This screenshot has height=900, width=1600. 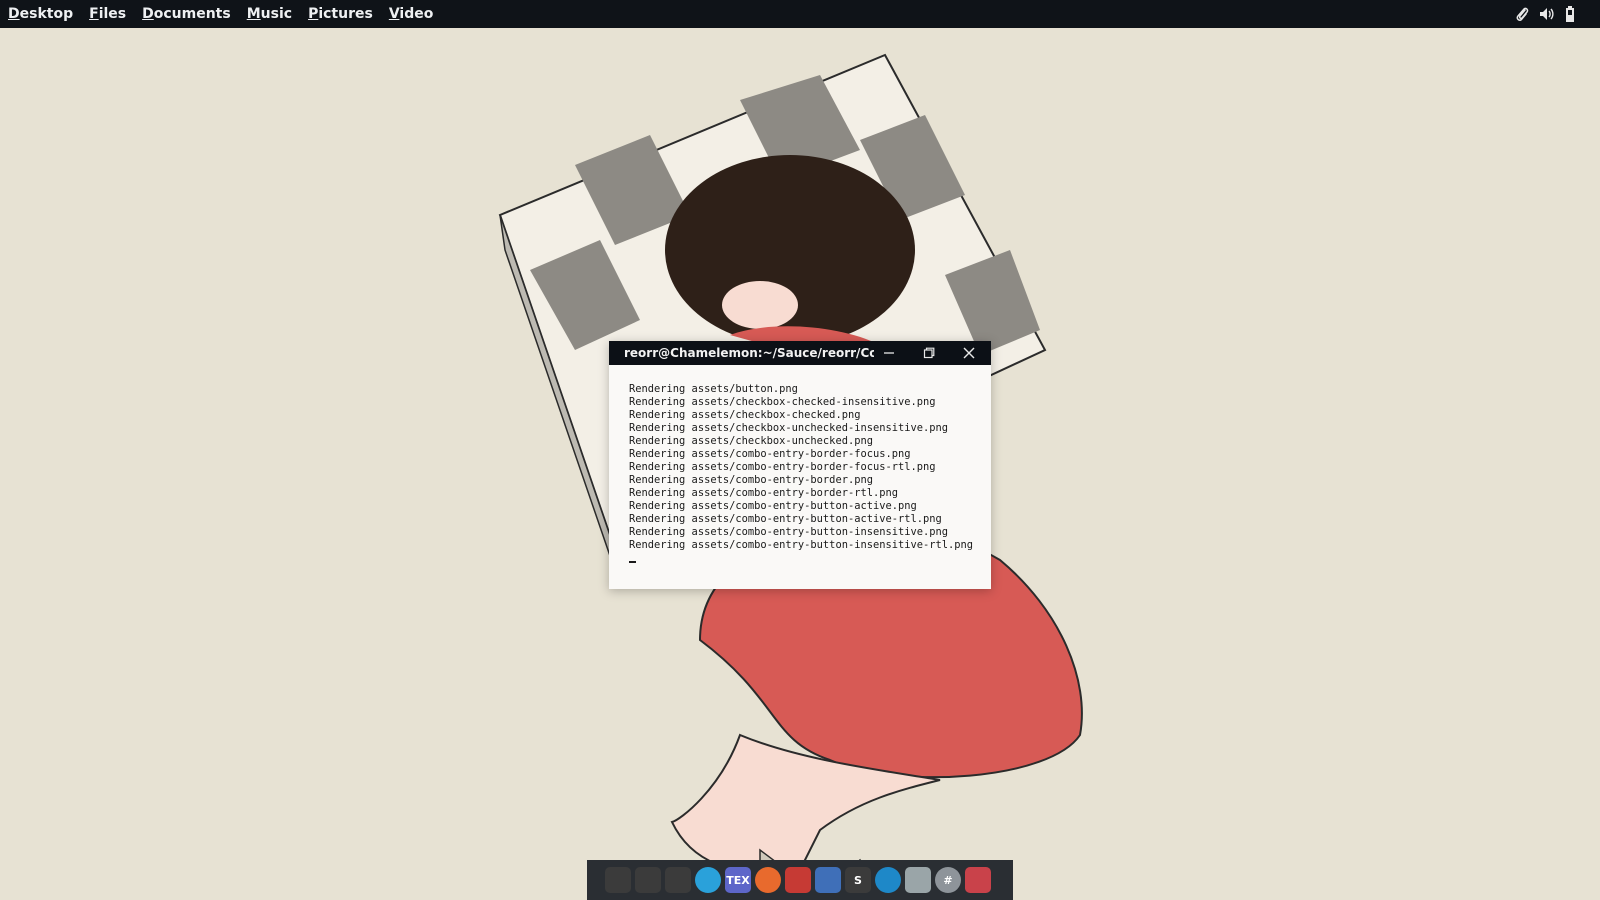 I want to click on menu-files: Files, so click(x=107, y=14).